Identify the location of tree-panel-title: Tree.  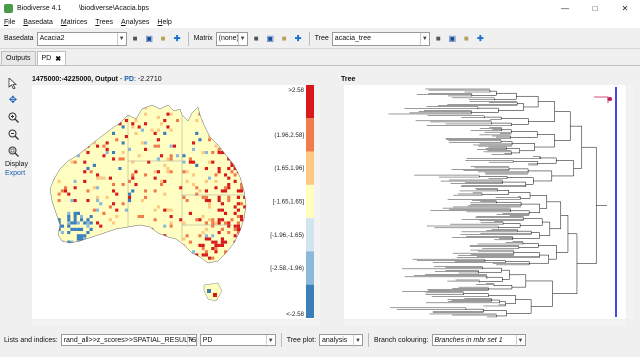
(348, 79).